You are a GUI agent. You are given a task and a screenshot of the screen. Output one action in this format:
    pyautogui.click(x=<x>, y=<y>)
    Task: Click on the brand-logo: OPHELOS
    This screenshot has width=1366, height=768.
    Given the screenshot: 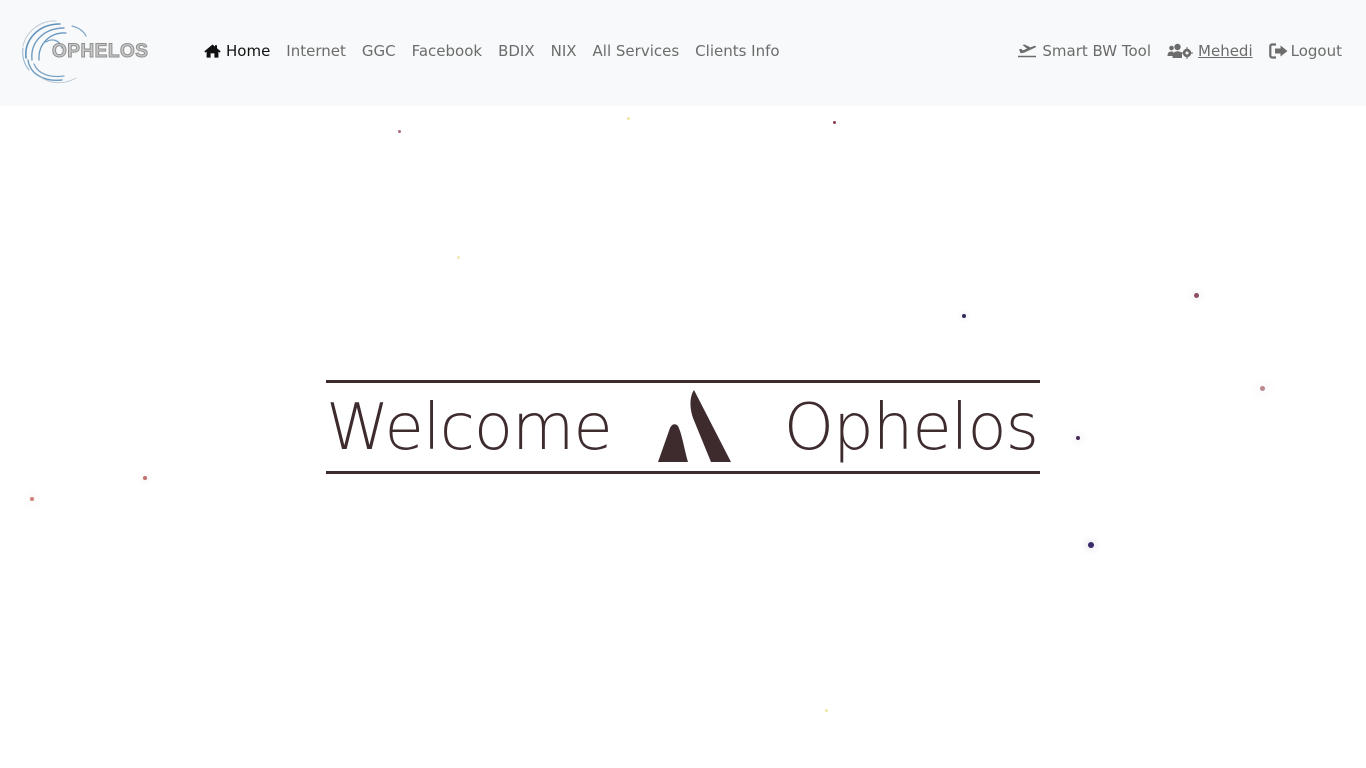 What is the action you would take?
    pyautogui.click(x=86, y=52)
    